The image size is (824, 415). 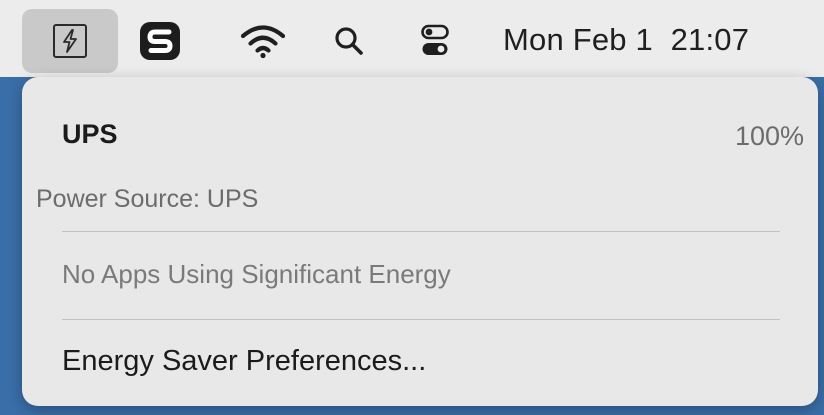 I want to click on energy-status-label: No Apps Using Significant Energy, so click(x=256, y=274).